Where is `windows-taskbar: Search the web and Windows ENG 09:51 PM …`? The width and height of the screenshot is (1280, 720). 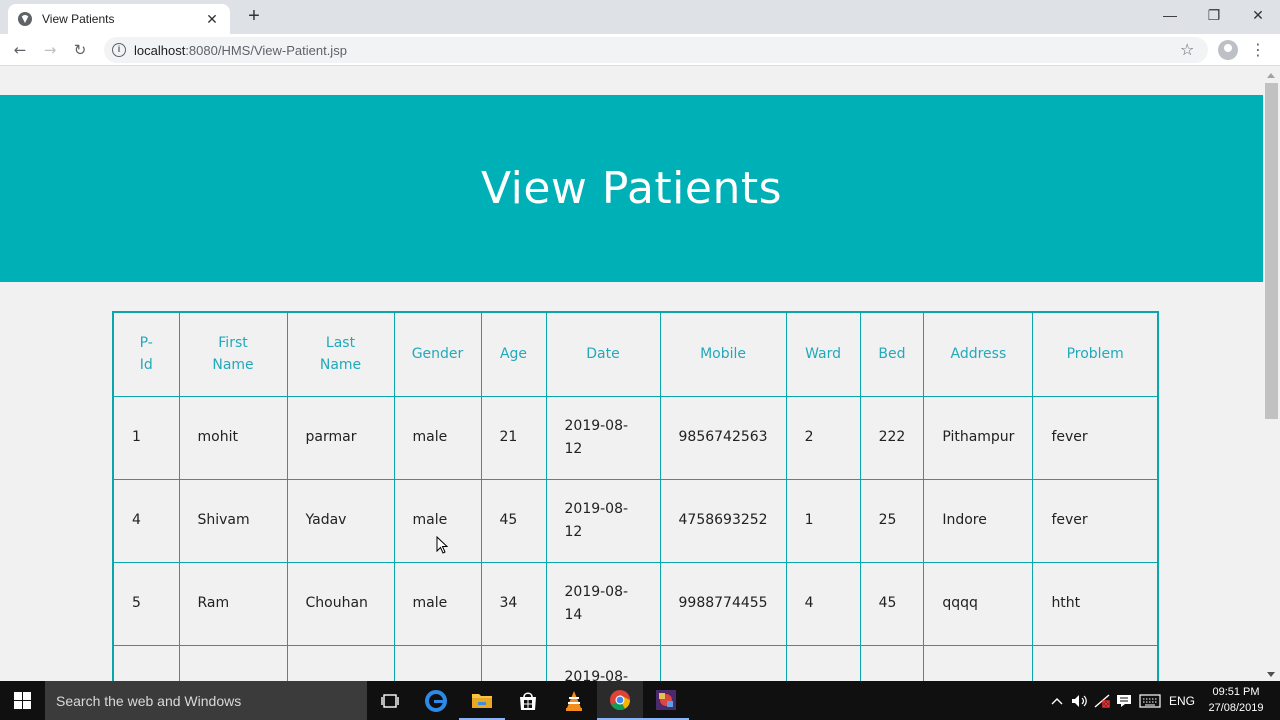 windows-taskbar: Search the web and Windows ENG 09:51 PM … is located at coordinates (640, 700).